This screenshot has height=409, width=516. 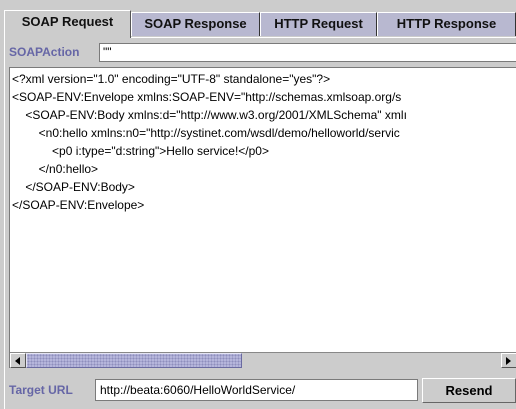 What do you see at coordinates (263, 360) in the screenshot?
I see `horizontal-scrollbar` at bounding box center [263, 360].